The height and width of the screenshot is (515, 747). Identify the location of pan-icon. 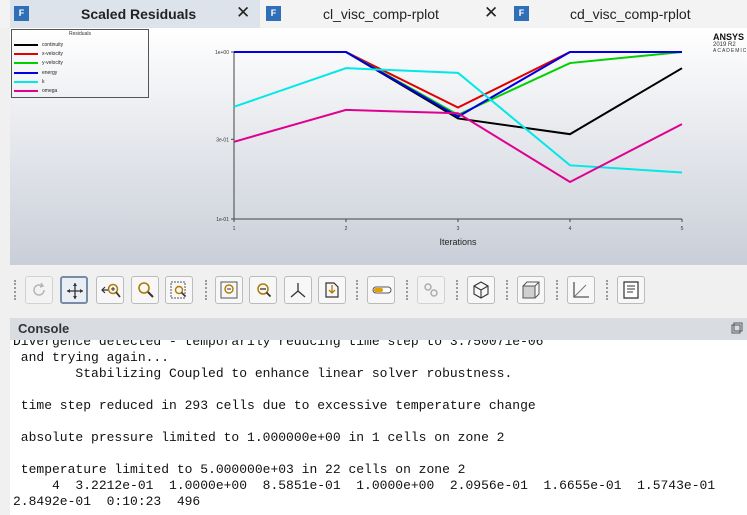
(75, 291).